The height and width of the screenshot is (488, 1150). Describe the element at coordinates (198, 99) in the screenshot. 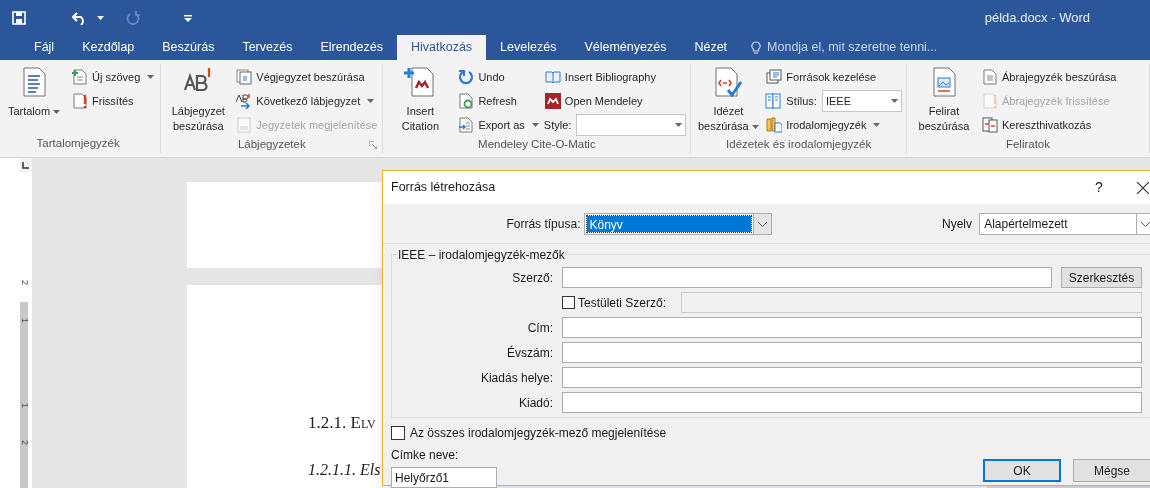

I see `ribbon-button: Lábjegyzet beszúrása` at that location.